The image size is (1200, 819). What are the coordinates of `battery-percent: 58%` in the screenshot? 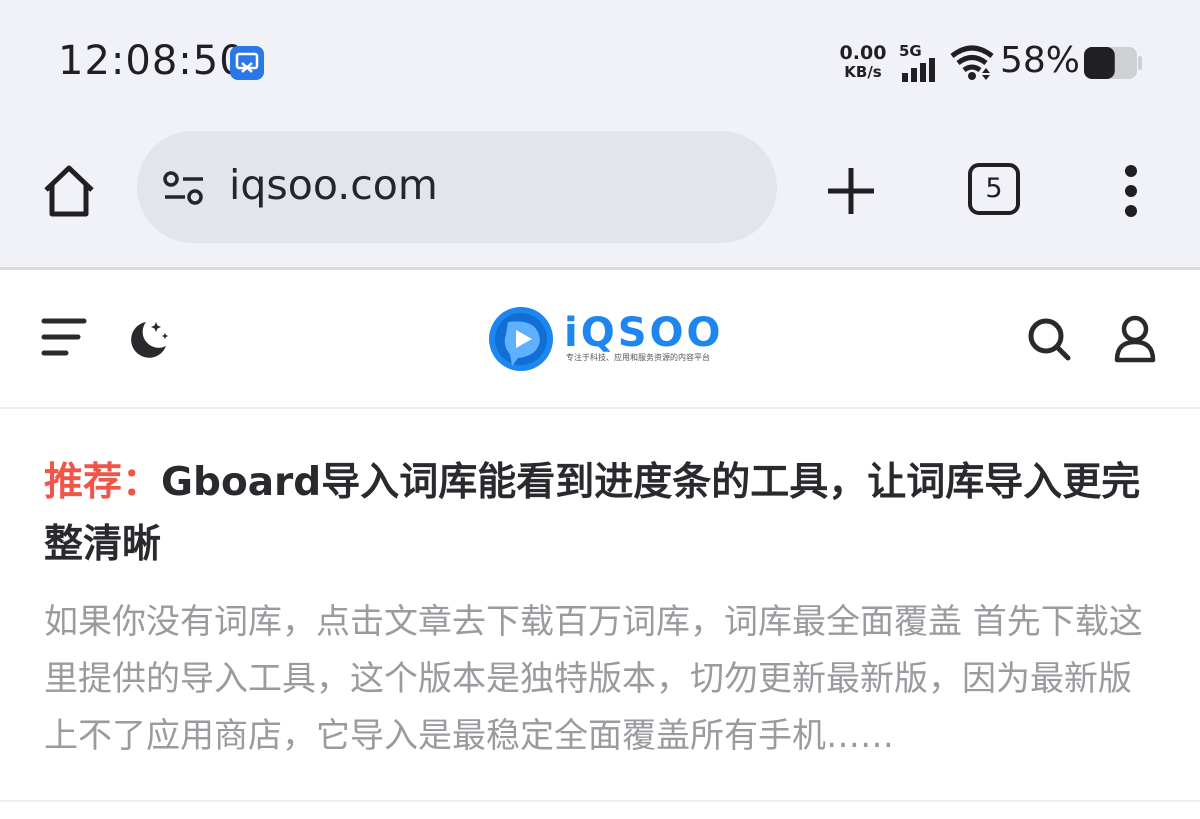 It's located at (1040, 60).